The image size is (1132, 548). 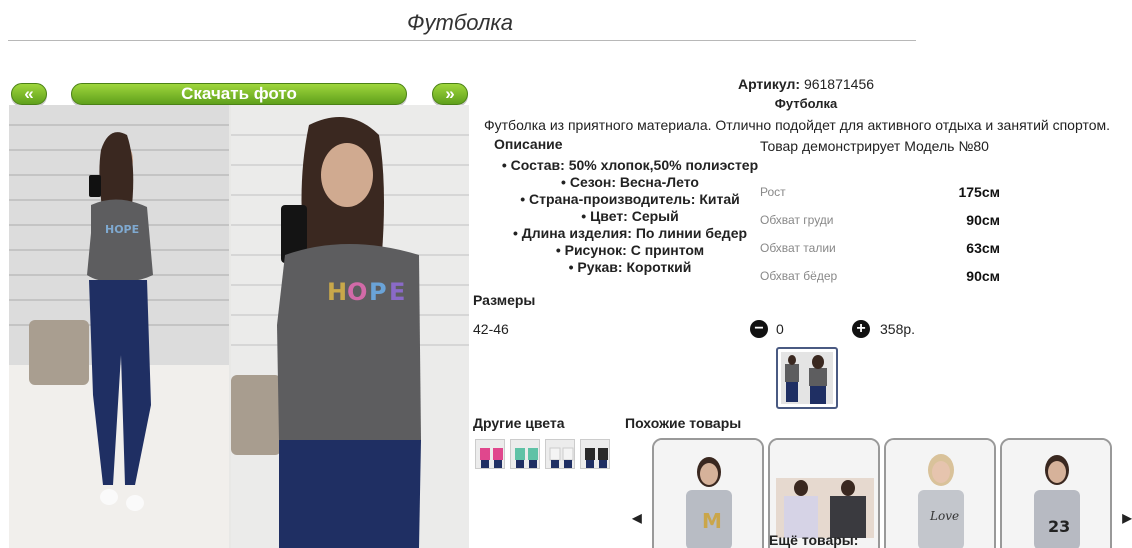 What do you see at coordinates (630, 267) in the screenshot?
I see `property-item: Рукав: Короткий` at bounding box center [630, 267].